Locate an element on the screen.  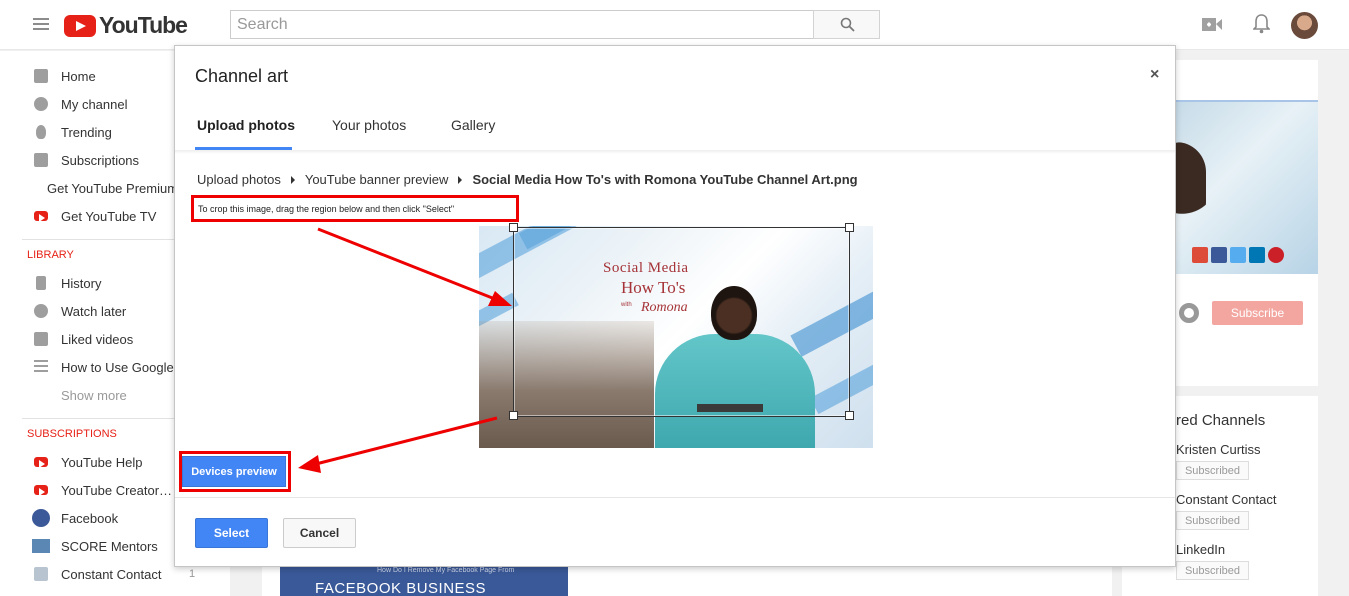
subscriptions-icon is located at coordinates (41, 160).